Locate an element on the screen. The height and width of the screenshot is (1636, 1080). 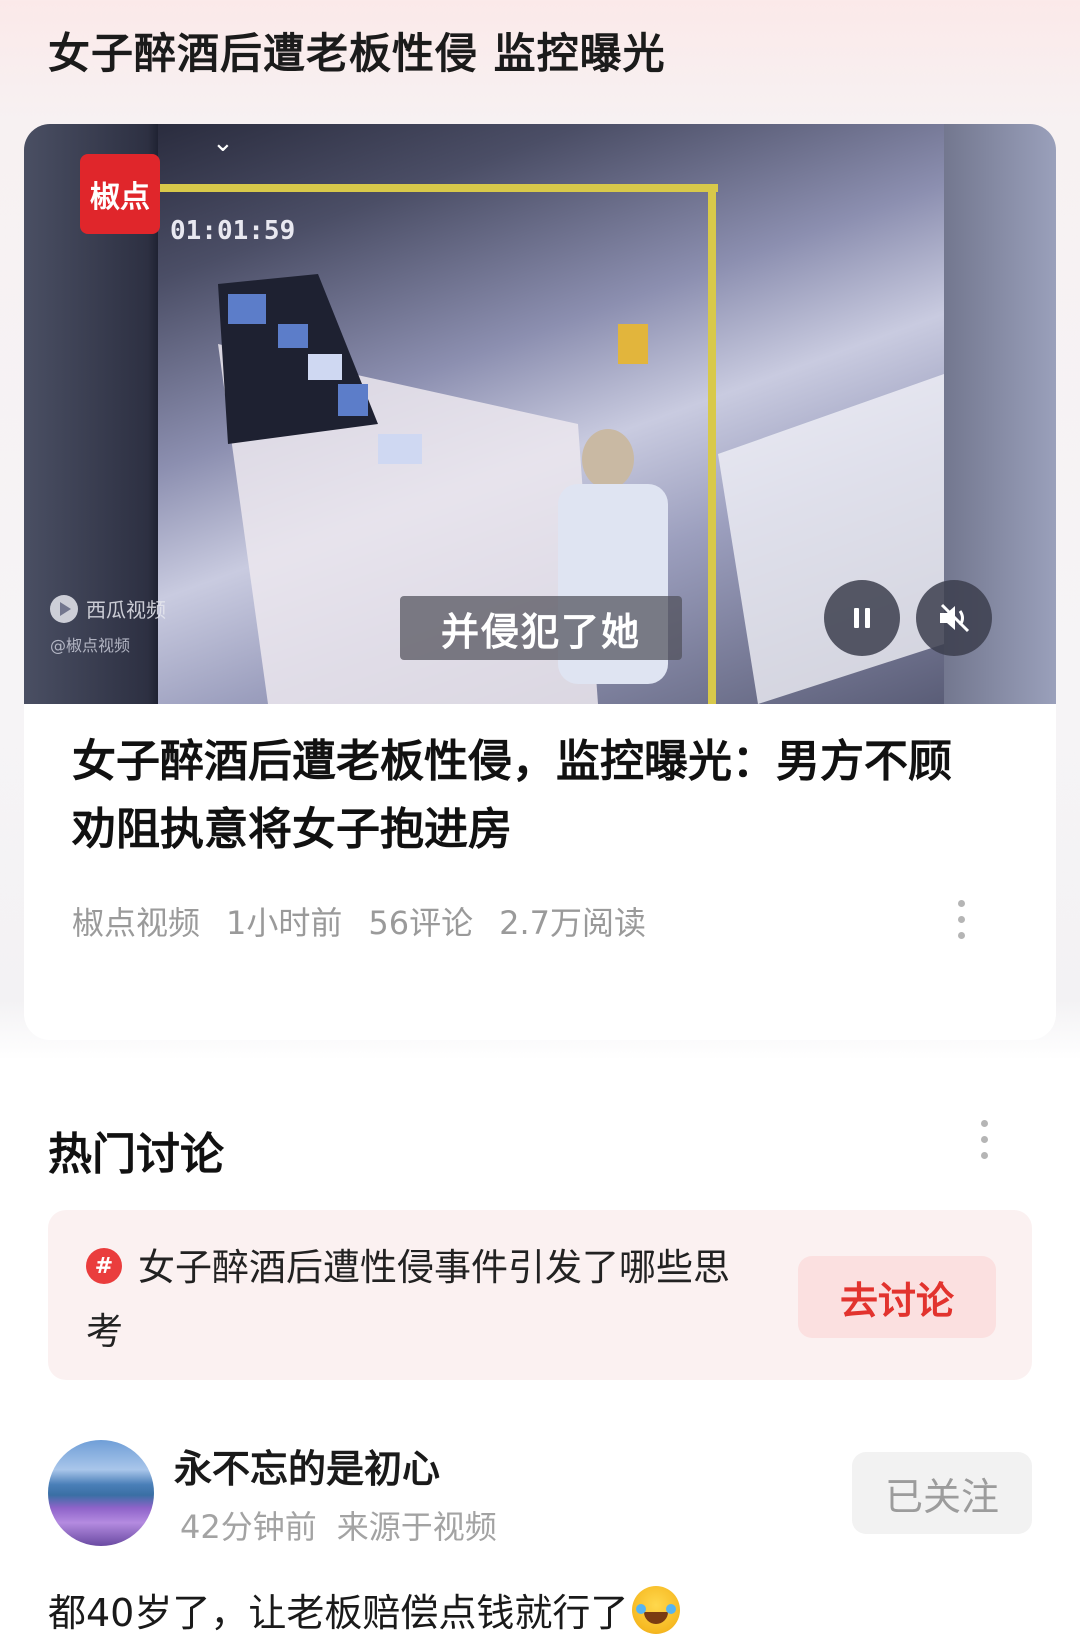
follow-button: 已关注 is located at coordinates (942, 1493).